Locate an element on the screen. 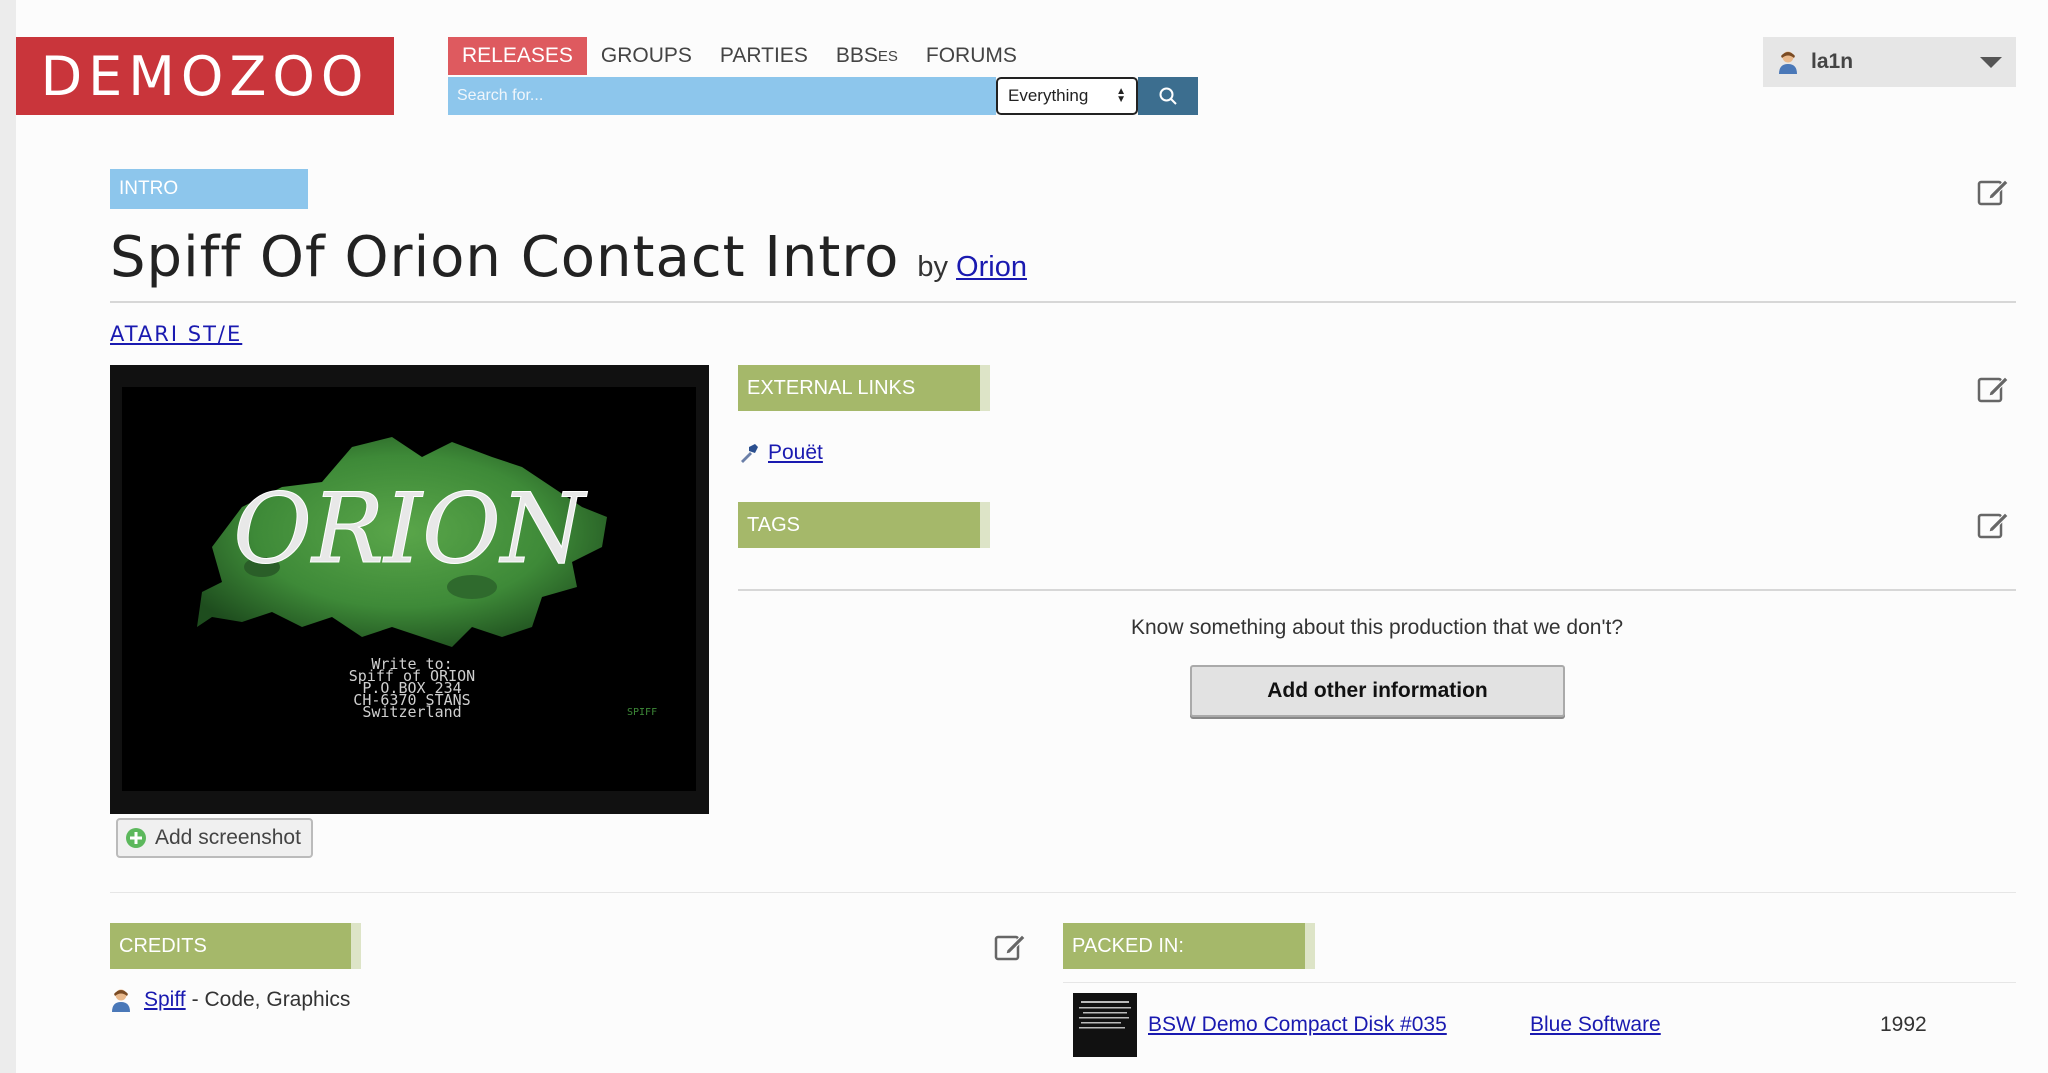 Image resolution: width=2048 pixels, height=1073 pixels. packed-in-title-link: BSW Demo Compact Disk #035 is located at coordinates (1339, 1025).